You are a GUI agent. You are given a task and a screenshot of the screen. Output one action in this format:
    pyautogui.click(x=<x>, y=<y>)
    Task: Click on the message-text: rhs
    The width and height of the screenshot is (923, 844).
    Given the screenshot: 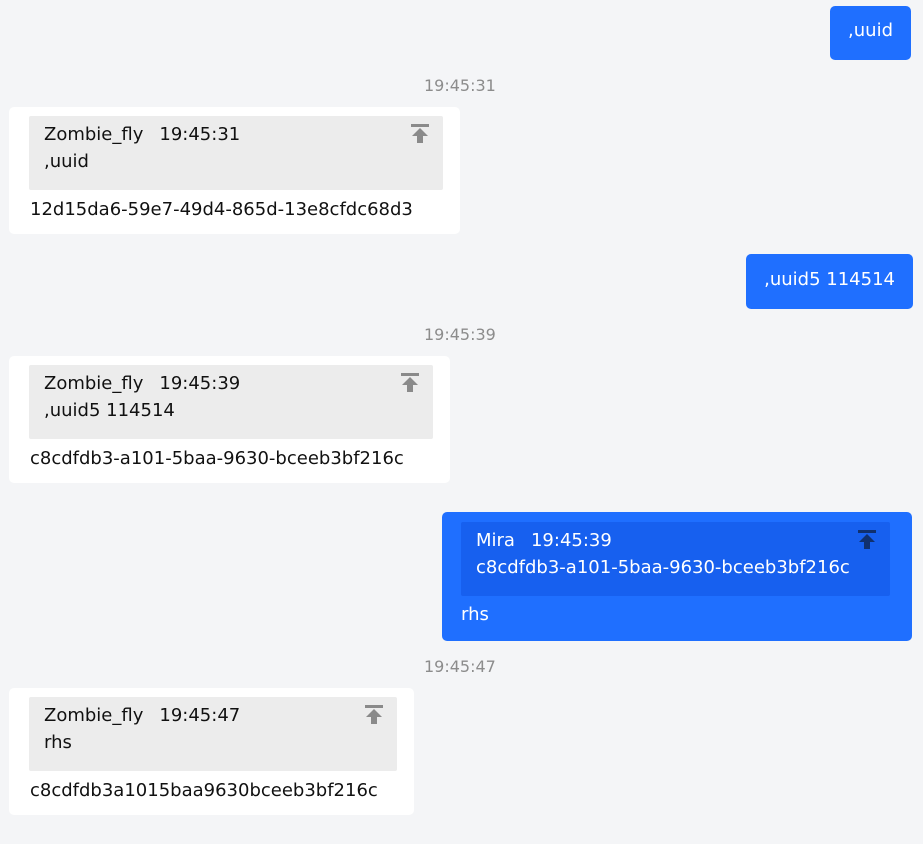 What is the action you would take?
    pyautogui.click(x=475, y=614)
    